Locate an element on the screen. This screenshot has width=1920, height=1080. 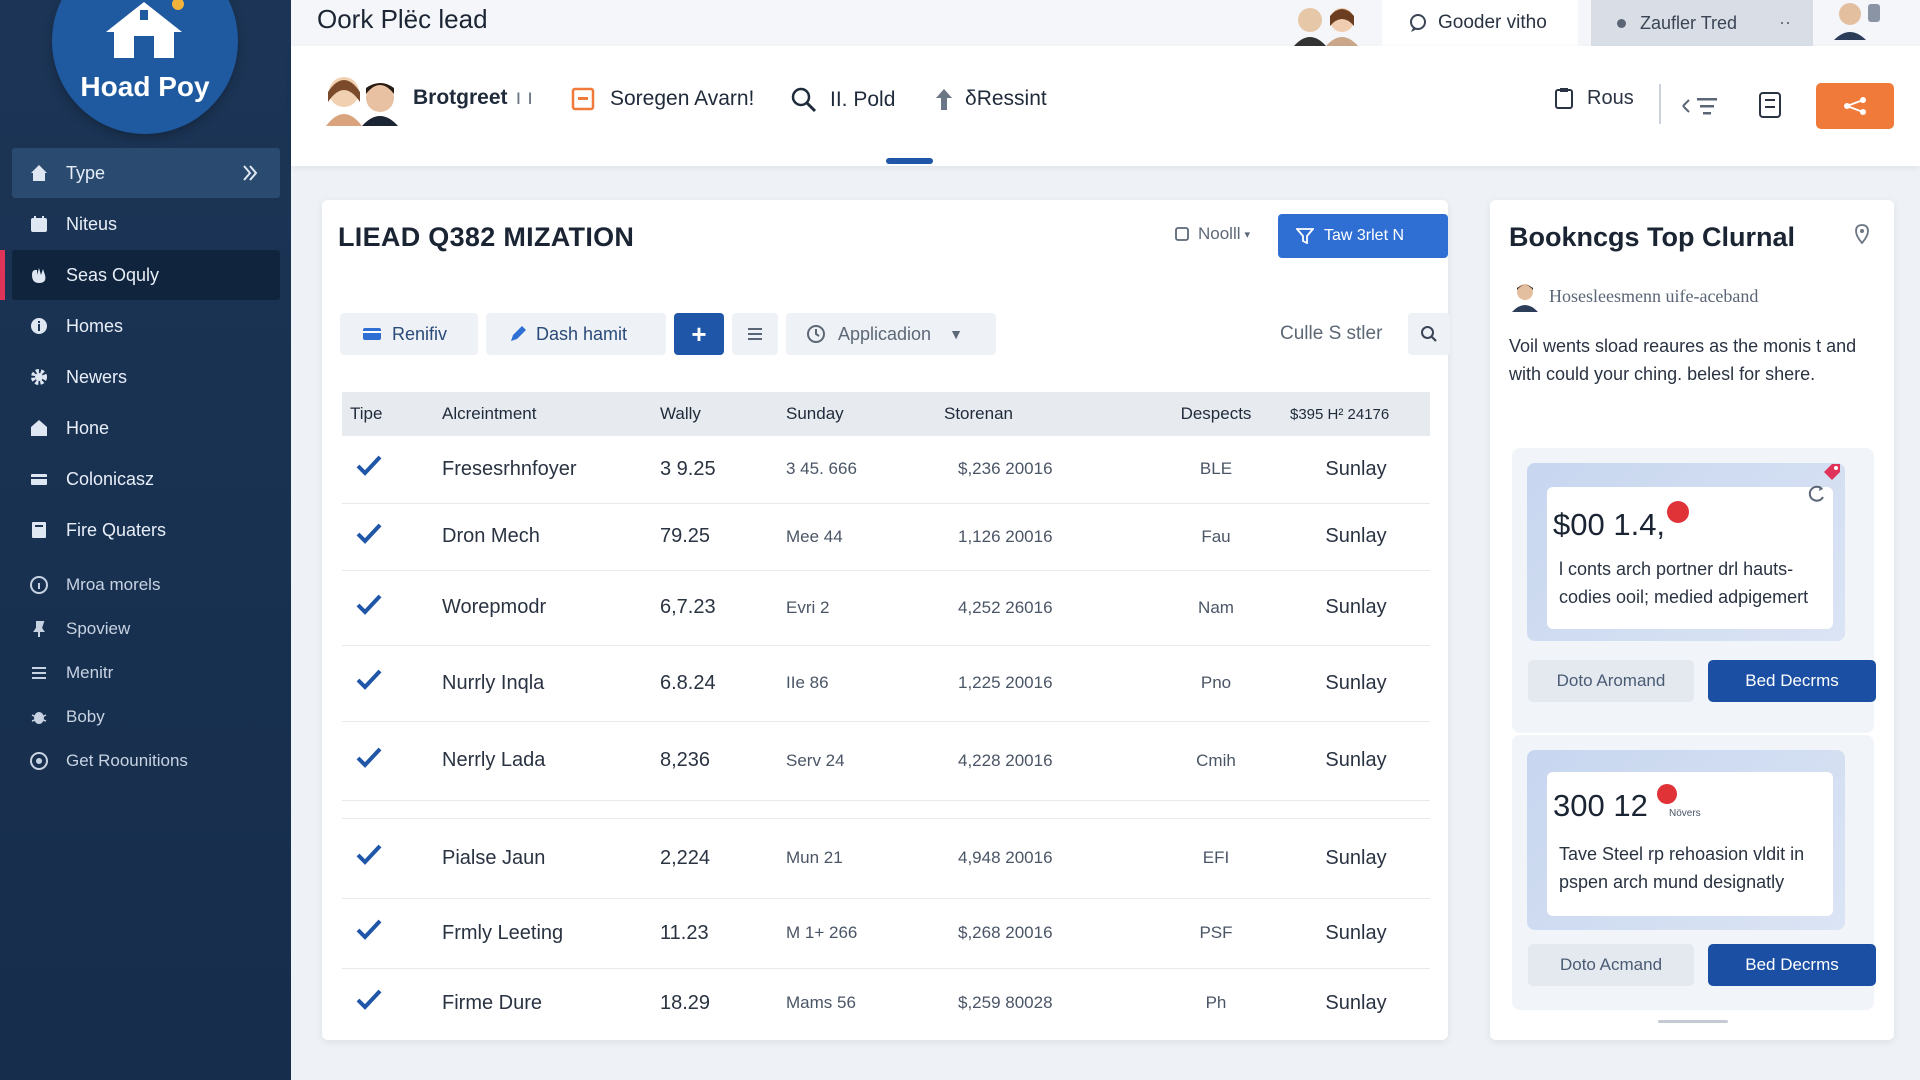
sidebar-item-niteus: Niteus is located at coordinates (146, 224).